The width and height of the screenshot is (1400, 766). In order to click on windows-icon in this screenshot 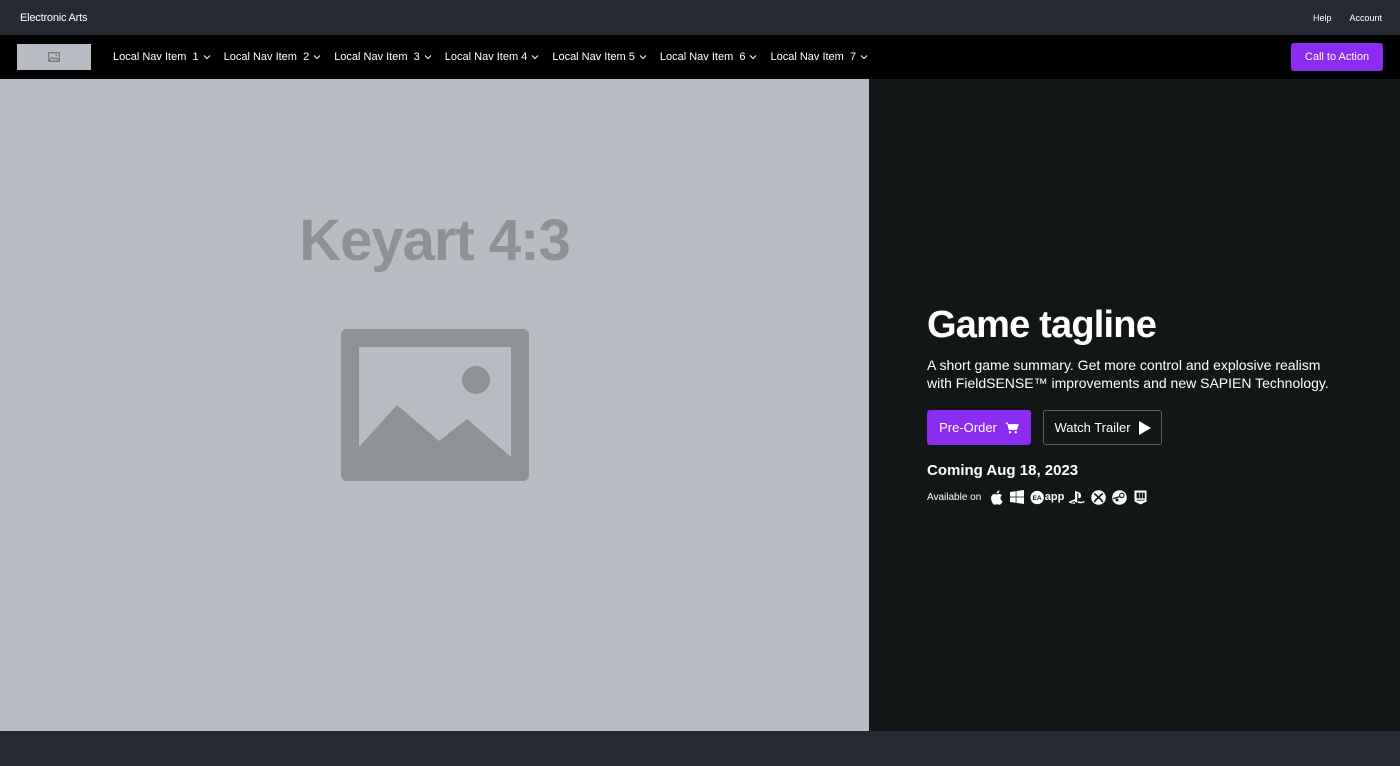, I will do `click(1017, 497)`.